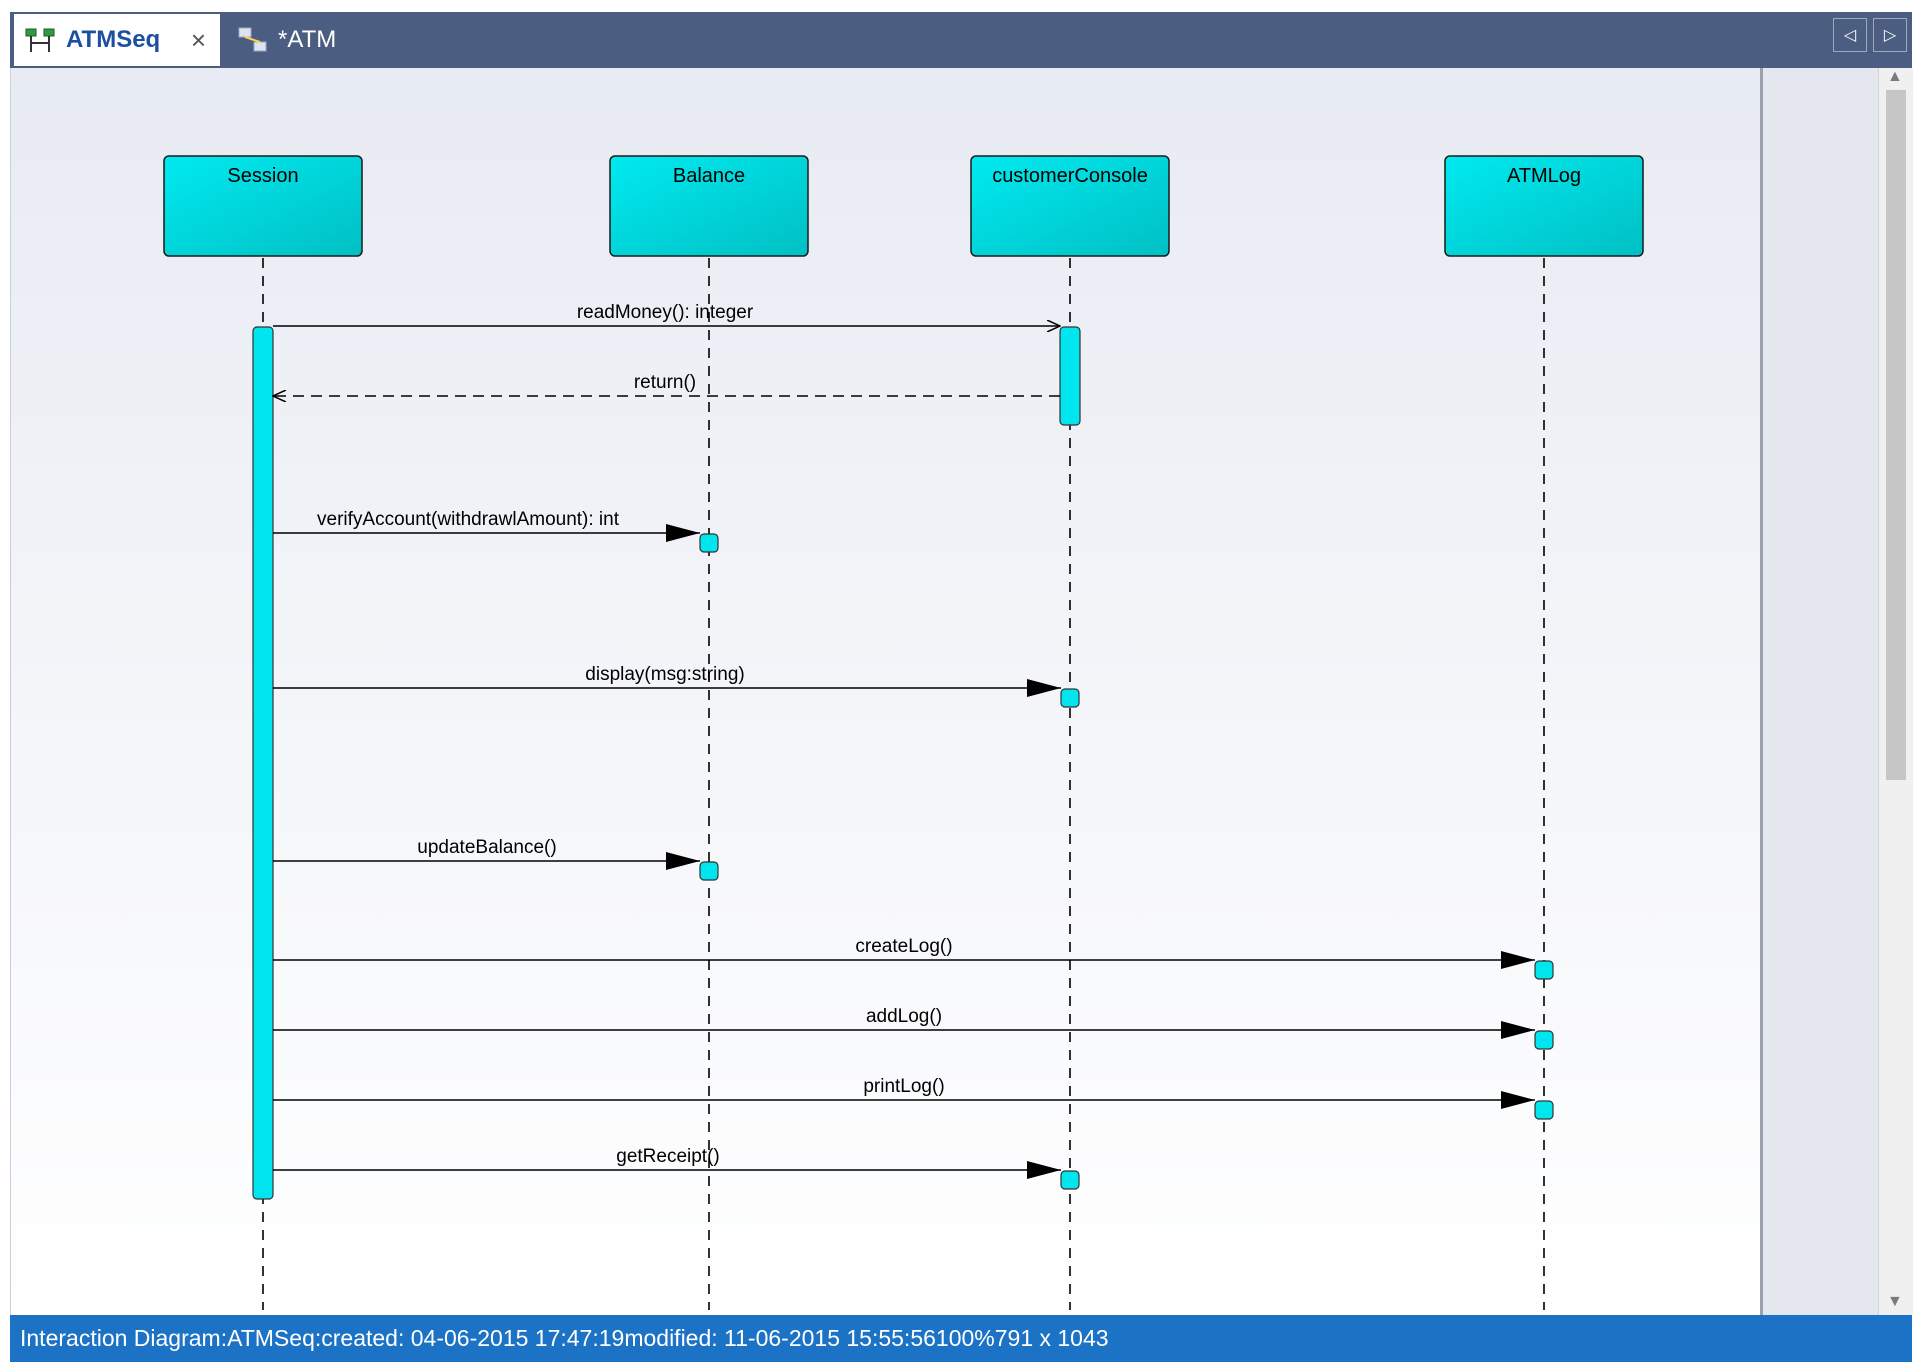 The image size is (1919, 1362). Describe the element at coordinates (1544, 206) in the screenshot. I see `lifeline-atmlog: ATMLog` at that location.